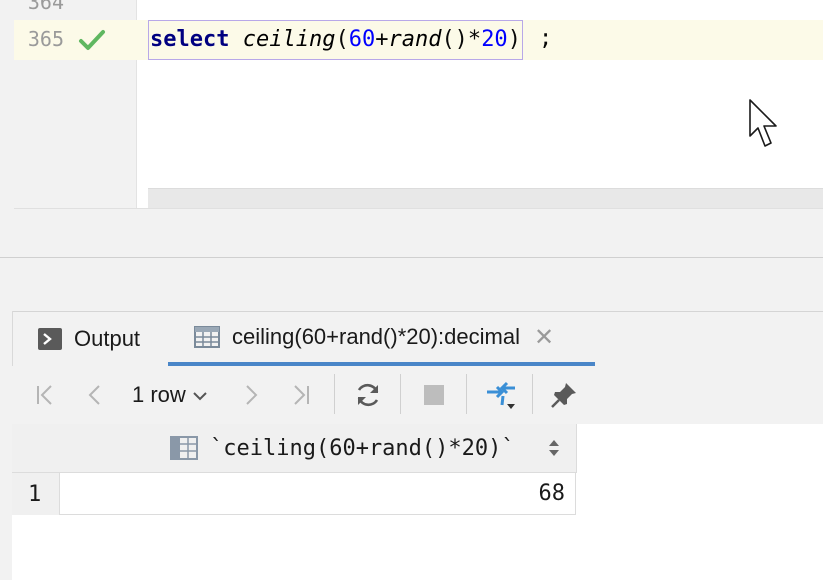 This screenshot has width=823, height=580. I want to click on sql-fn-ceiling: ceiling, so click(289, 39).